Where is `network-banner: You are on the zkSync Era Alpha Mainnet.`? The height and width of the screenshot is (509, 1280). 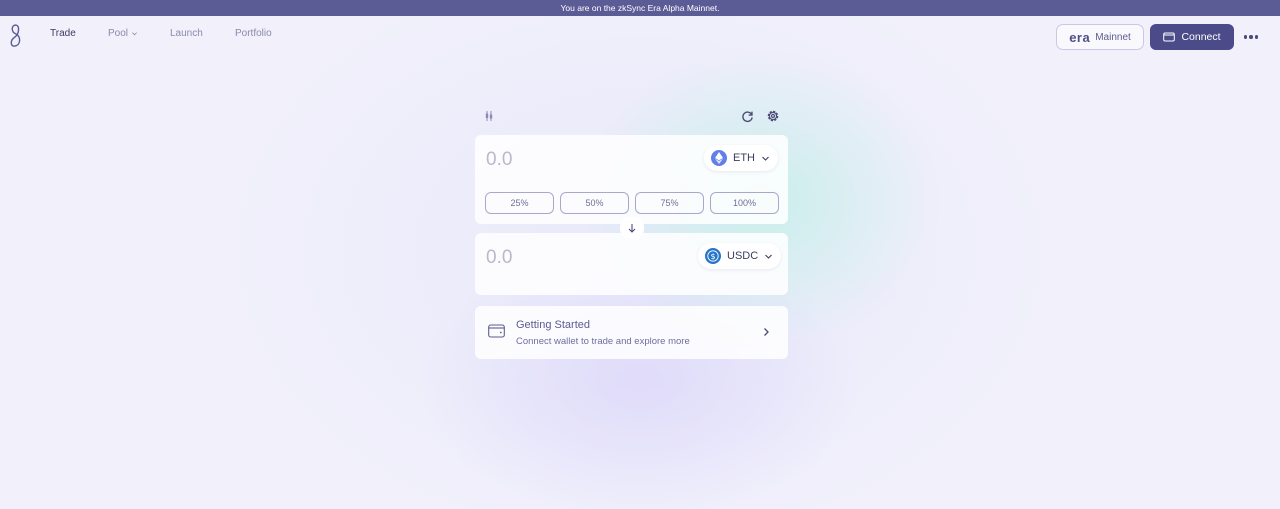 network-banner: You are on the zkSync Era Alpha Mainnet. is located at coordinates (640, 8).